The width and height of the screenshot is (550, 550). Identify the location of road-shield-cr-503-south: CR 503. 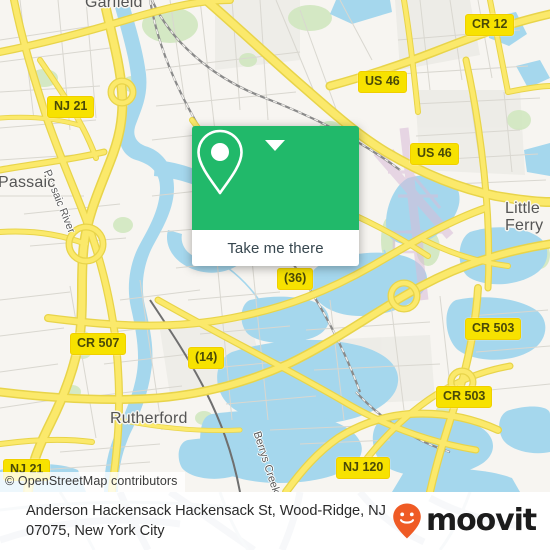
(464, 397).